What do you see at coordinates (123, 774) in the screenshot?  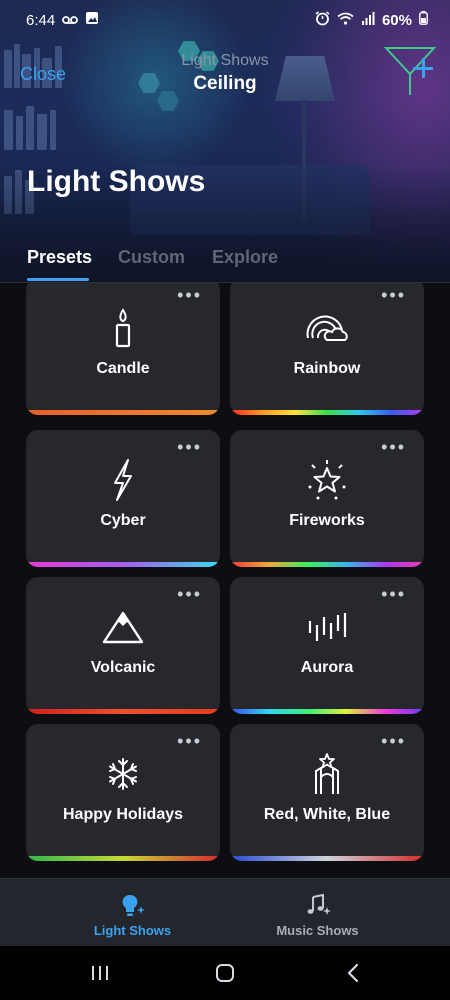 I see `snowflake-icon` at bounding box center [123, 774].